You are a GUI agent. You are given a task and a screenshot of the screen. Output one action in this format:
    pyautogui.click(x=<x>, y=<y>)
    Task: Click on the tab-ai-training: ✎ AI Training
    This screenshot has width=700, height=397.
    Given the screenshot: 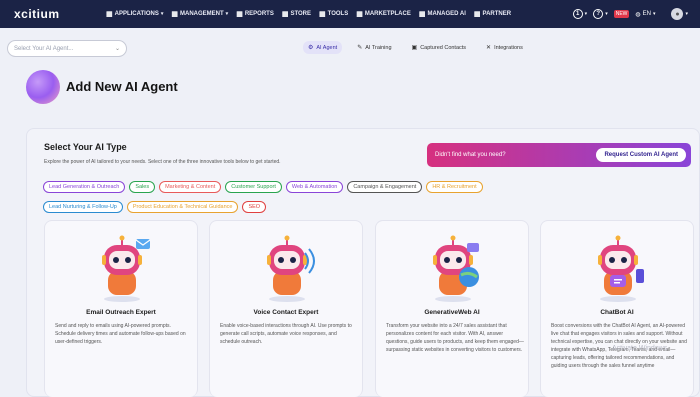 What is the action you would take?
    pyautogui.click(x=374, y=47)
    